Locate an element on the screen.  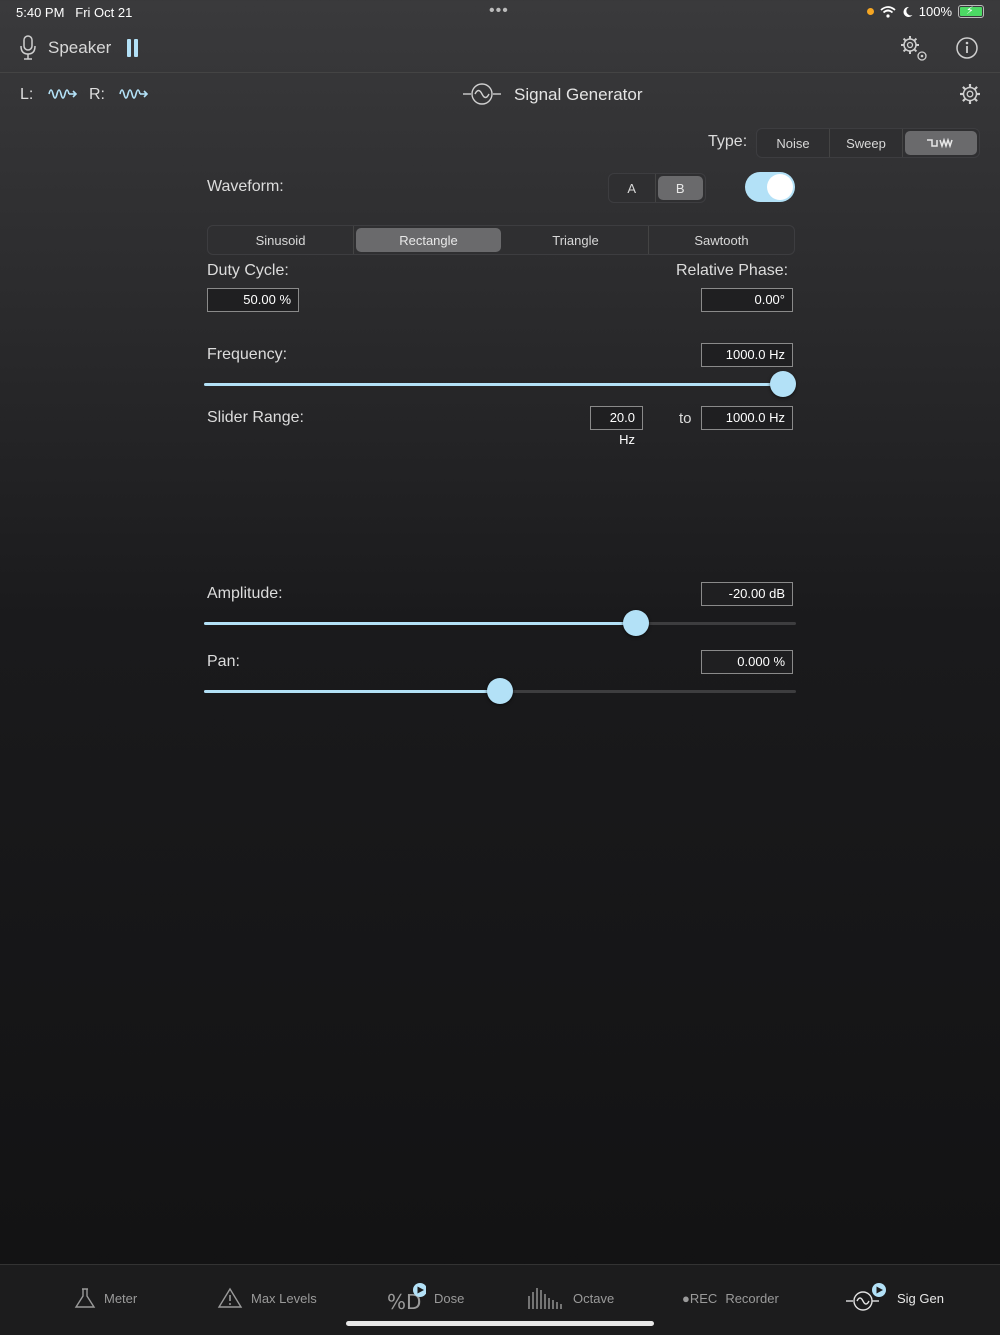
type-segmented-control: Noise Sweep is located at coordinates (868, 143).